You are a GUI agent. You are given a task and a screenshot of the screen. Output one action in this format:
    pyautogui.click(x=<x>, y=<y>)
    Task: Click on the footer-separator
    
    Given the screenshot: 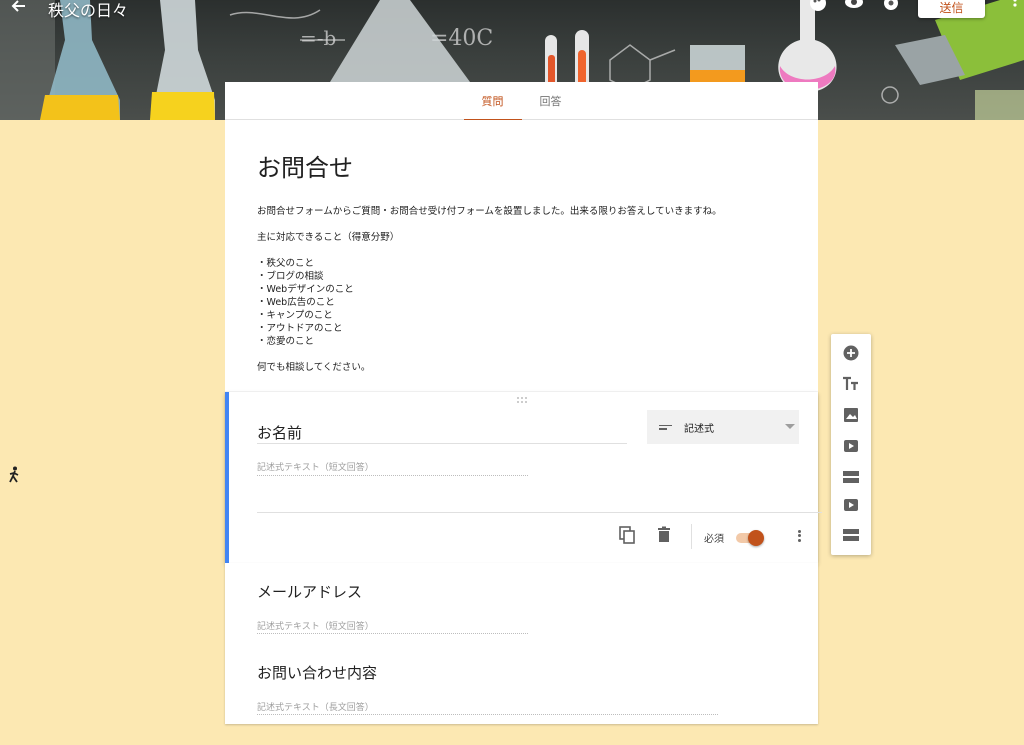 What is the action you would take?
    pyautogui.click(x=691, y=536)
    